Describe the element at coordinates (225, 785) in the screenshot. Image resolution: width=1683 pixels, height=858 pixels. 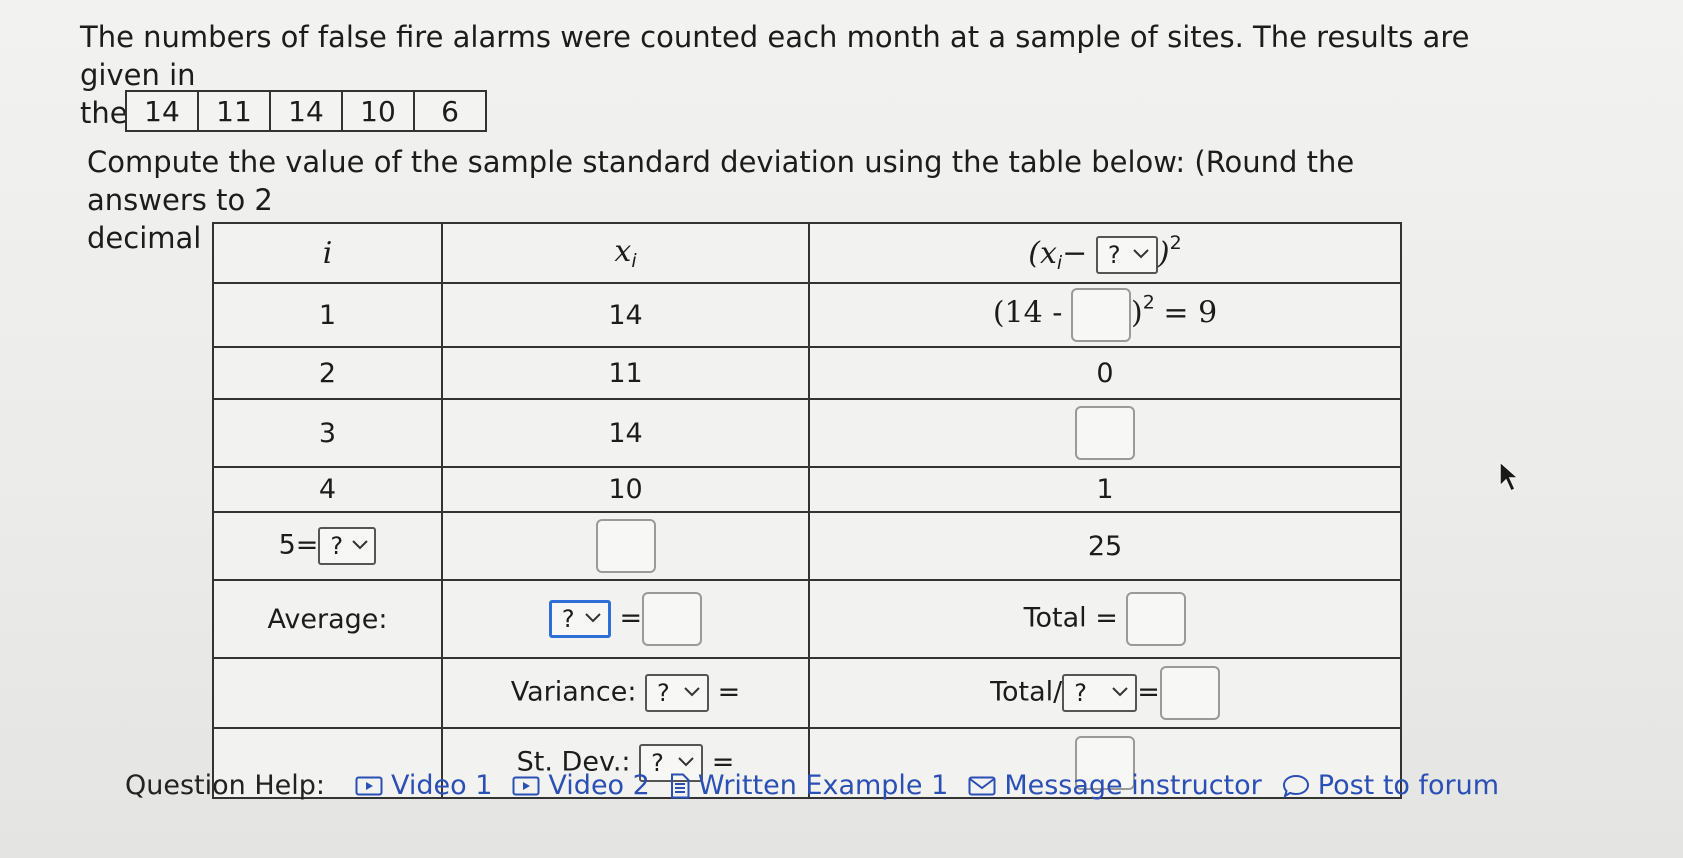
I see `question-help-label: Question Help:` at that location.